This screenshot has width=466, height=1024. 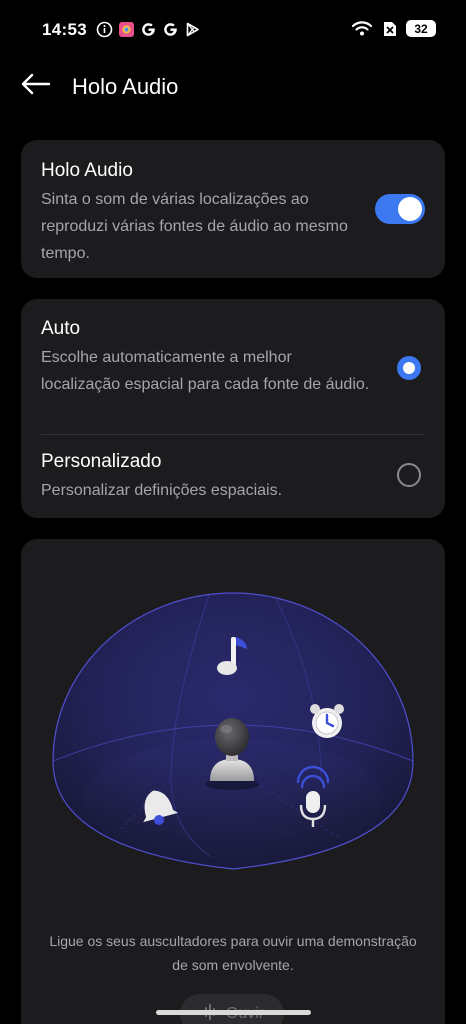 I want to click on system-icons: 32, so click(x=393, y=28).